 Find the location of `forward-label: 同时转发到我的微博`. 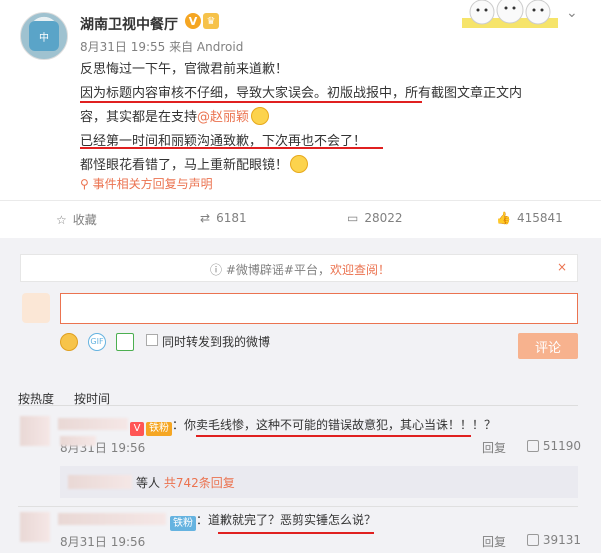

forward-label: 同时转发到我的微博 is located at coordinates (216, 342).